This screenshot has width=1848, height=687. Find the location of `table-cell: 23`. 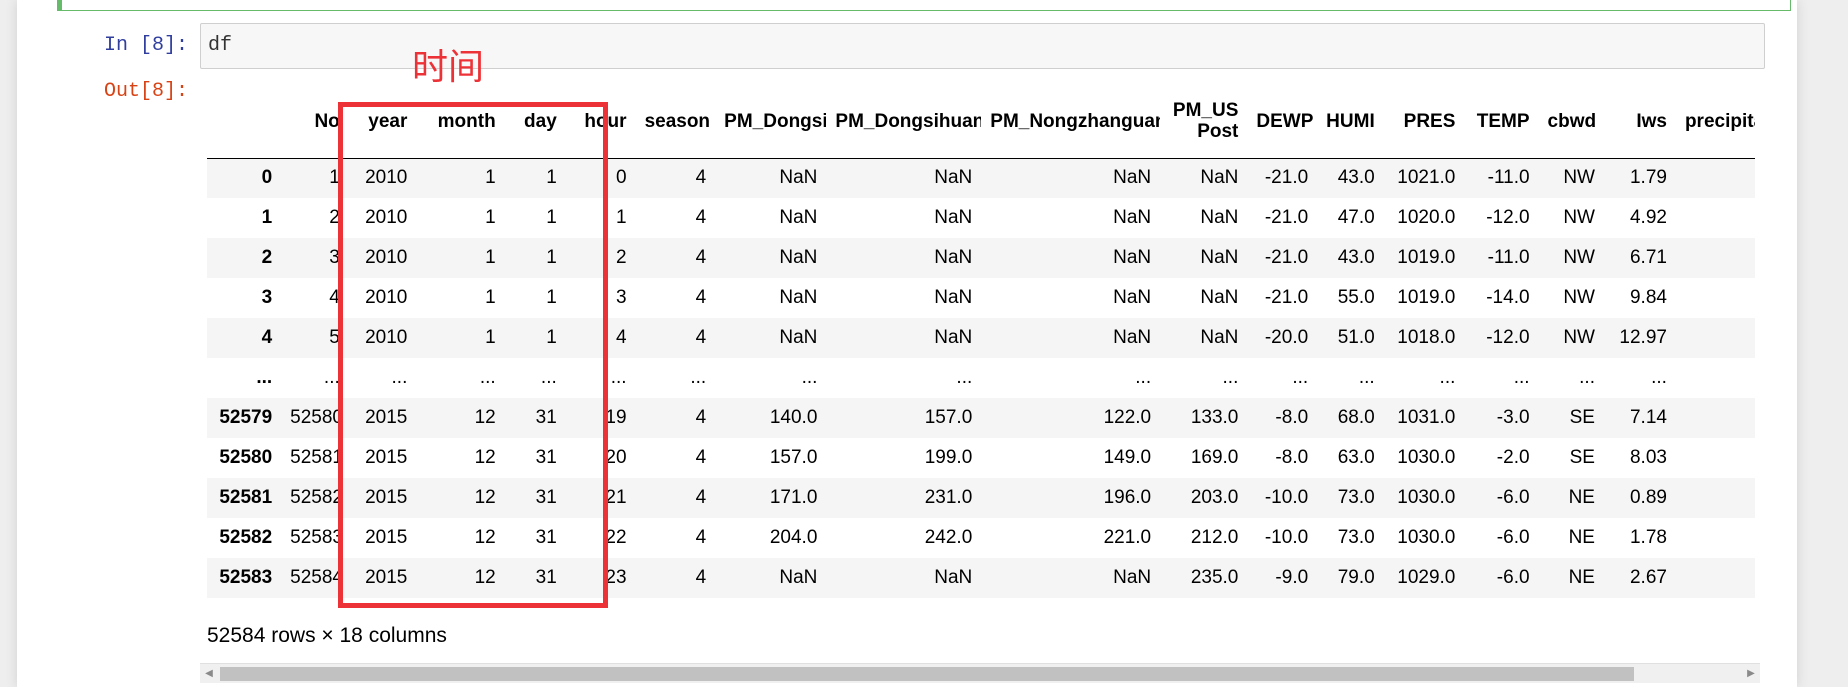

table-cell: 23 is located at coordinates (616, 577).